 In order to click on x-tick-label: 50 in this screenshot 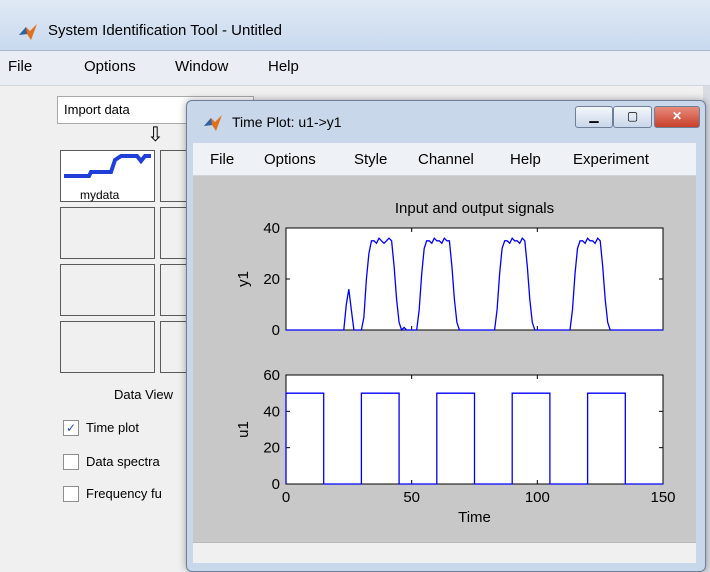, I will do `click(411, 497)`.